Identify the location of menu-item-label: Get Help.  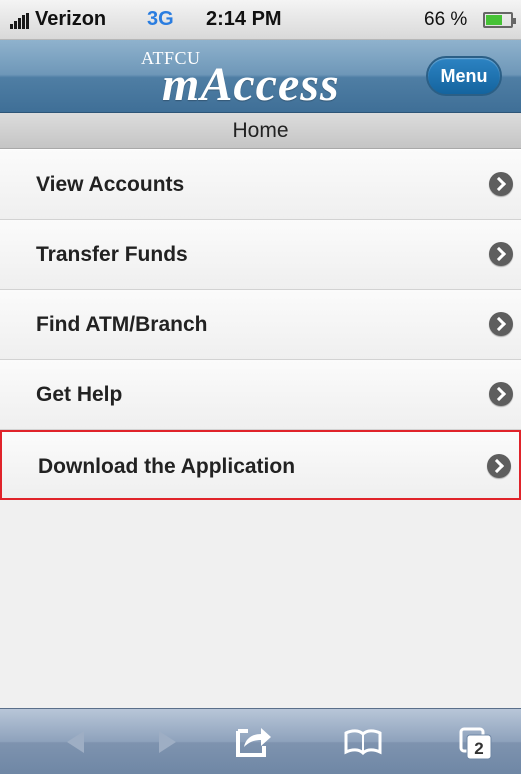
(79, 394).